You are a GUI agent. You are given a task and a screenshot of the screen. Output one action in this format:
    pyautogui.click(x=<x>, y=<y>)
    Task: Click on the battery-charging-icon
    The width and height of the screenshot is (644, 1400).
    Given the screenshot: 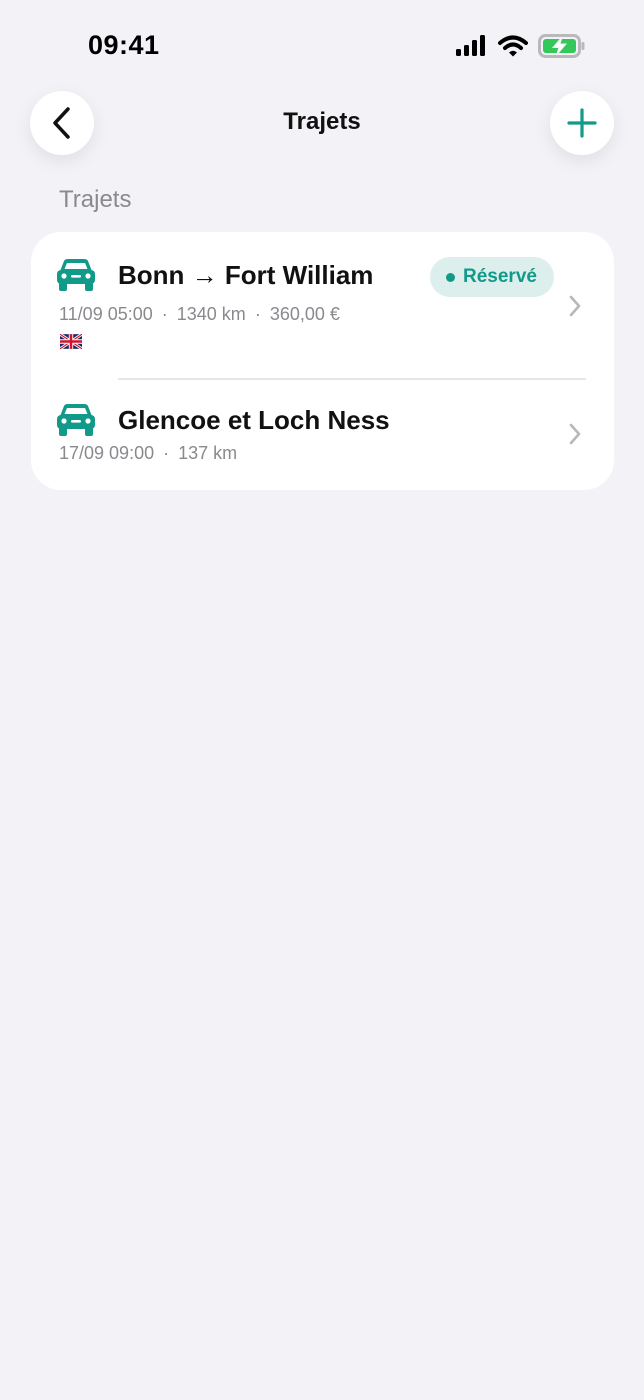 What is the action you would take?
    pyautogui.click(x=561, y=46)
    